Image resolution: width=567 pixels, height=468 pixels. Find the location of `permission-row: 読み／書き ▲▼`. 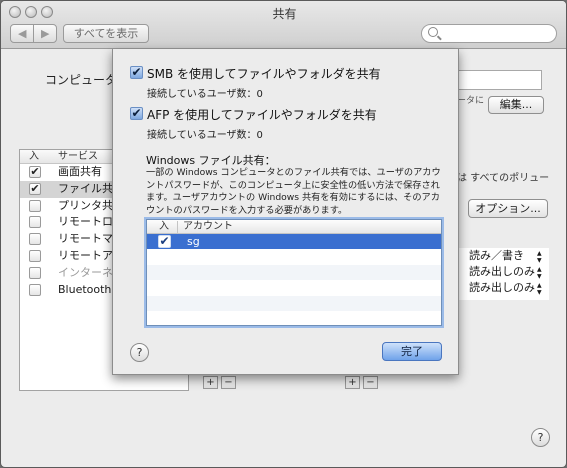

permission-row: 読み／書き ▲▼ is located at coordinates (504, 256).